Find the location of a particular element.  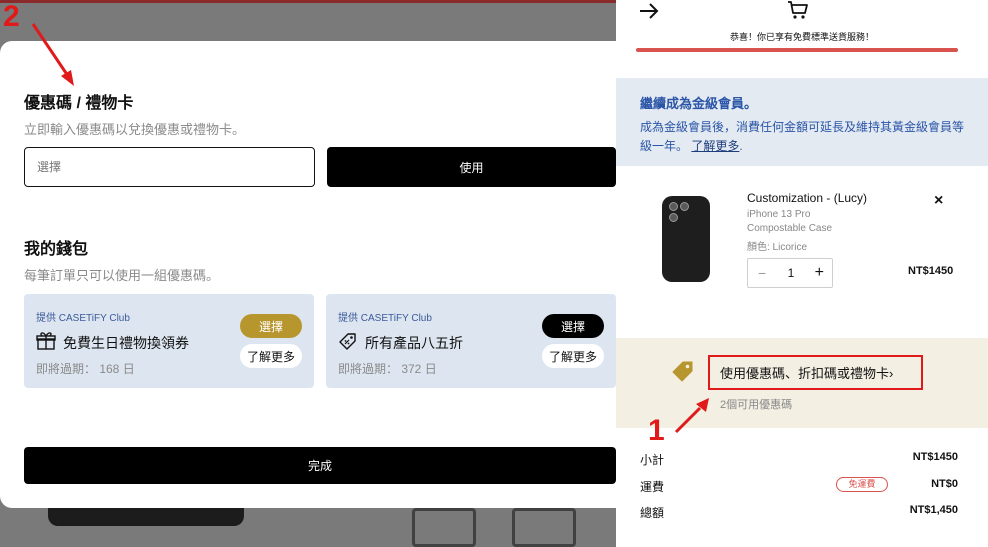

membership-learn-more-link: 了解更多 is located at coordinates (715, 146).